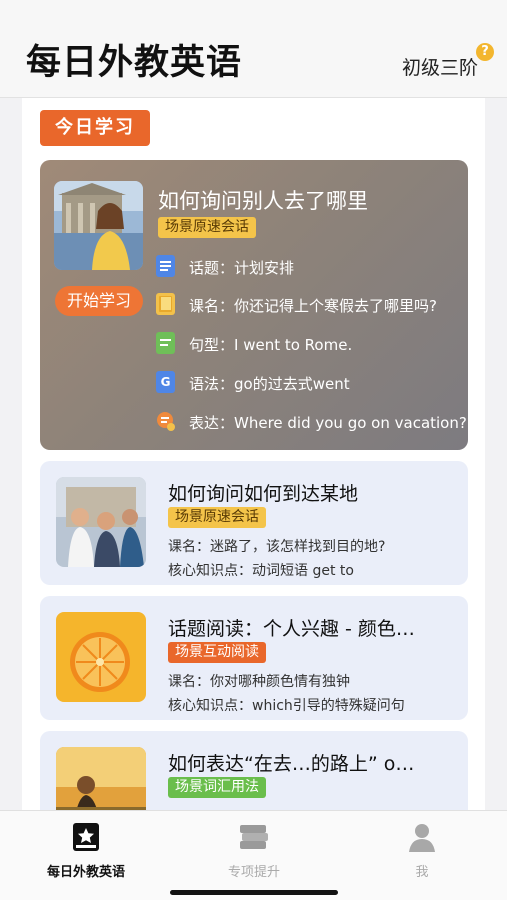 The image size is (507, 900). I want to click on featured-pattern-text: 句型：I went to Rome., so click(271, 345).